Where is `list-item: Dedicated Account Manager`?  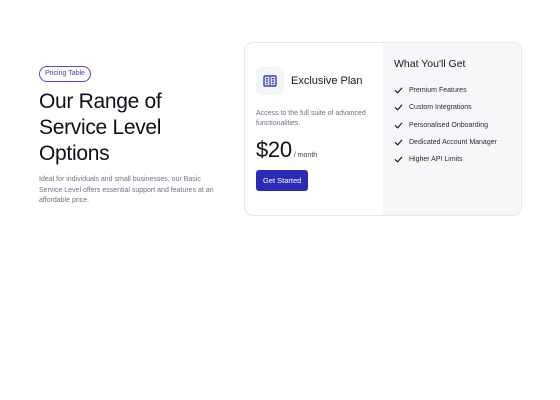 list-item: Dedicated Account Manager is located at coordinates (457, 142).